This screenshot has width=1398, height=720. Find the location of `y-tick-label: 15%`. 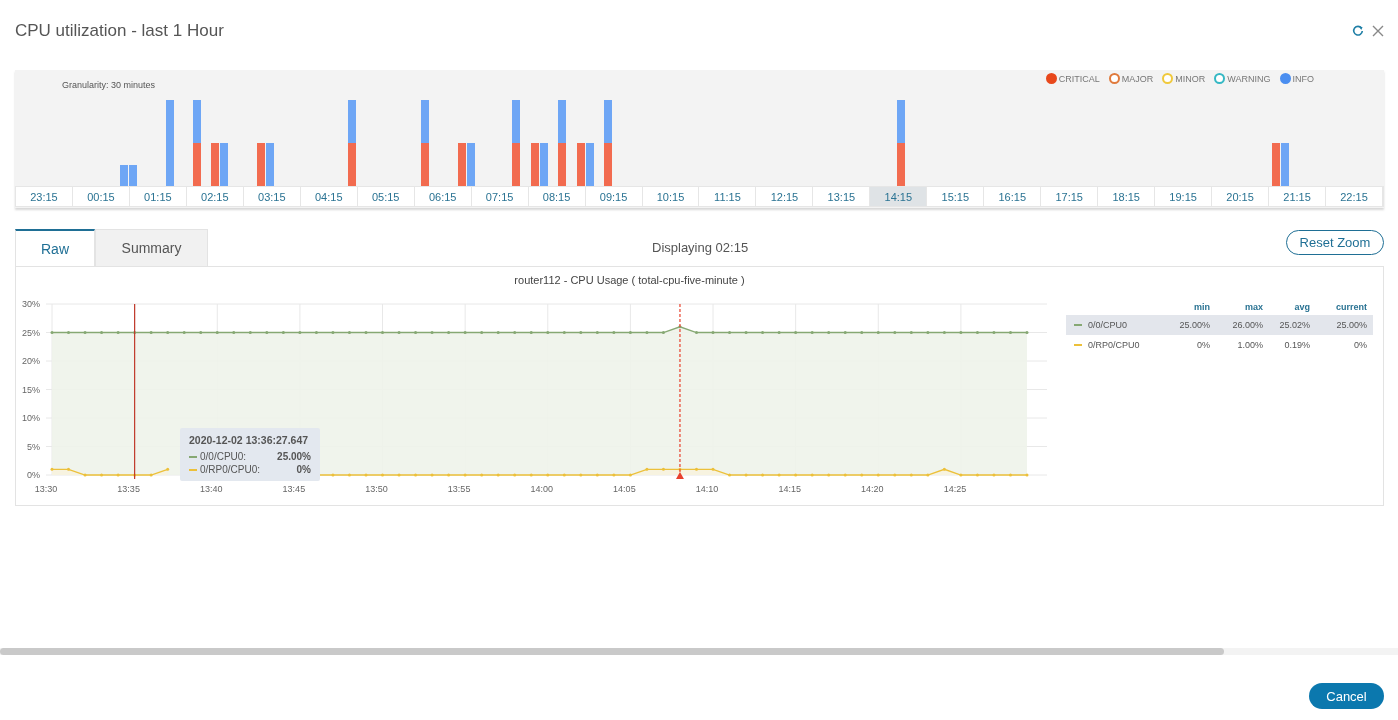

y-tick-label: 15% is located at coordinates (31, 389).